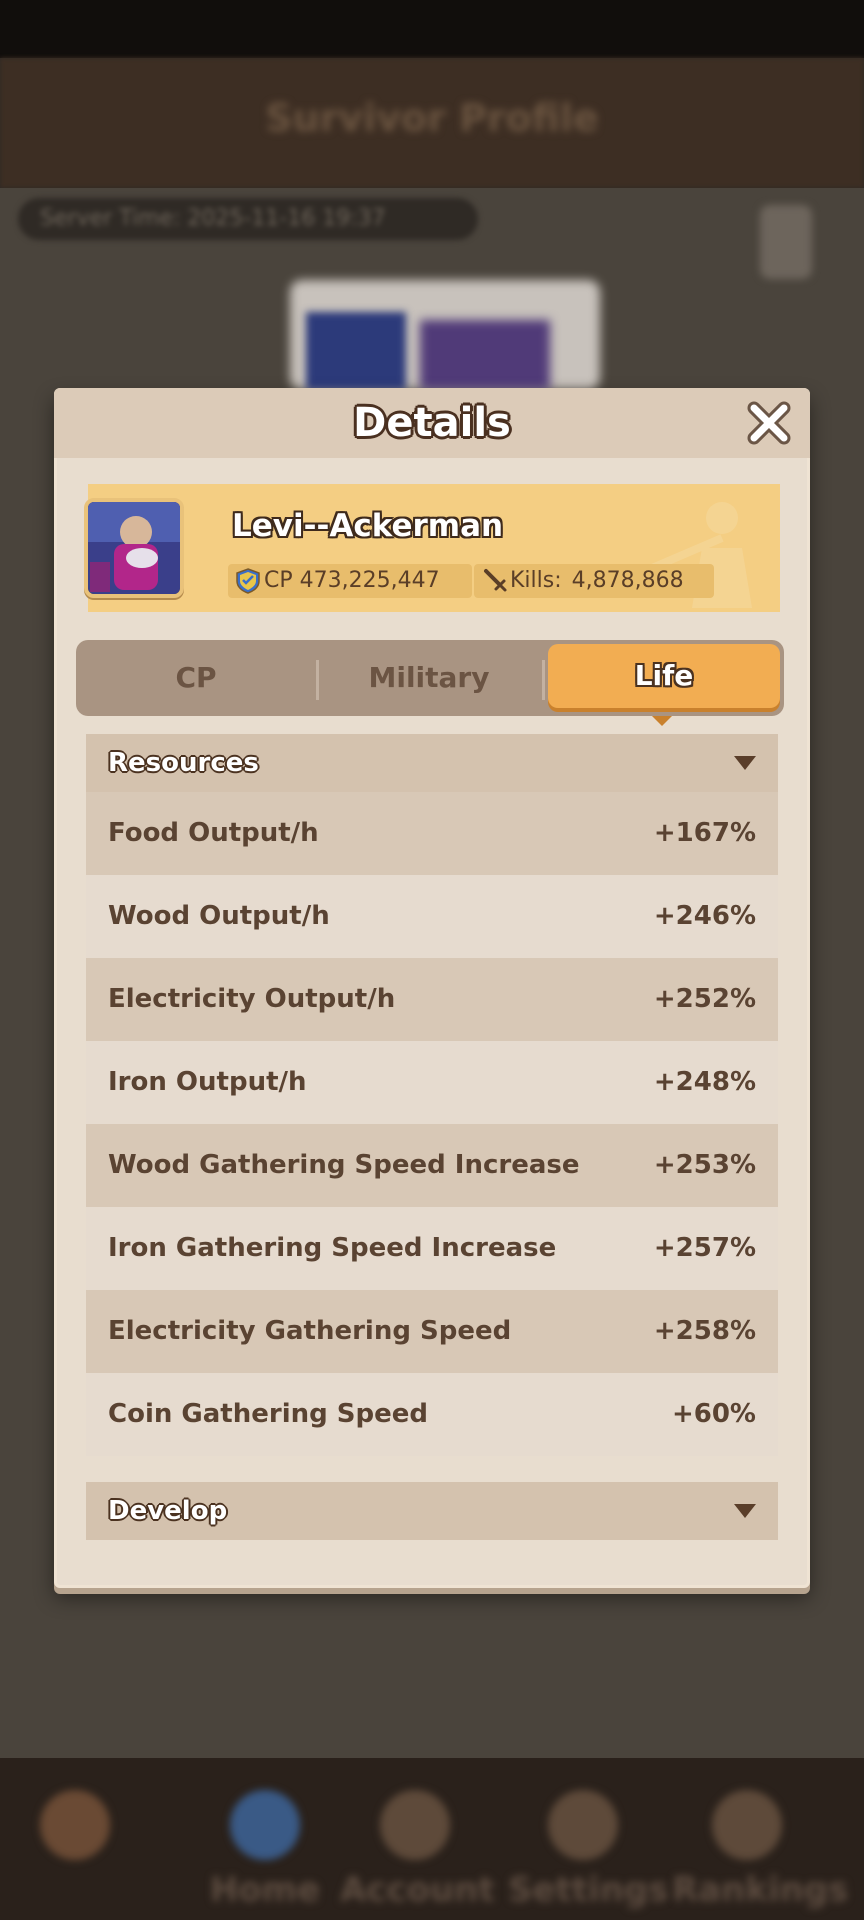 Image resolution: width=864 pixels, height=1920 pixels. Describe the element at coordinates (704, 916) in the screenshot. I see `stat-value: +246%` at that location.